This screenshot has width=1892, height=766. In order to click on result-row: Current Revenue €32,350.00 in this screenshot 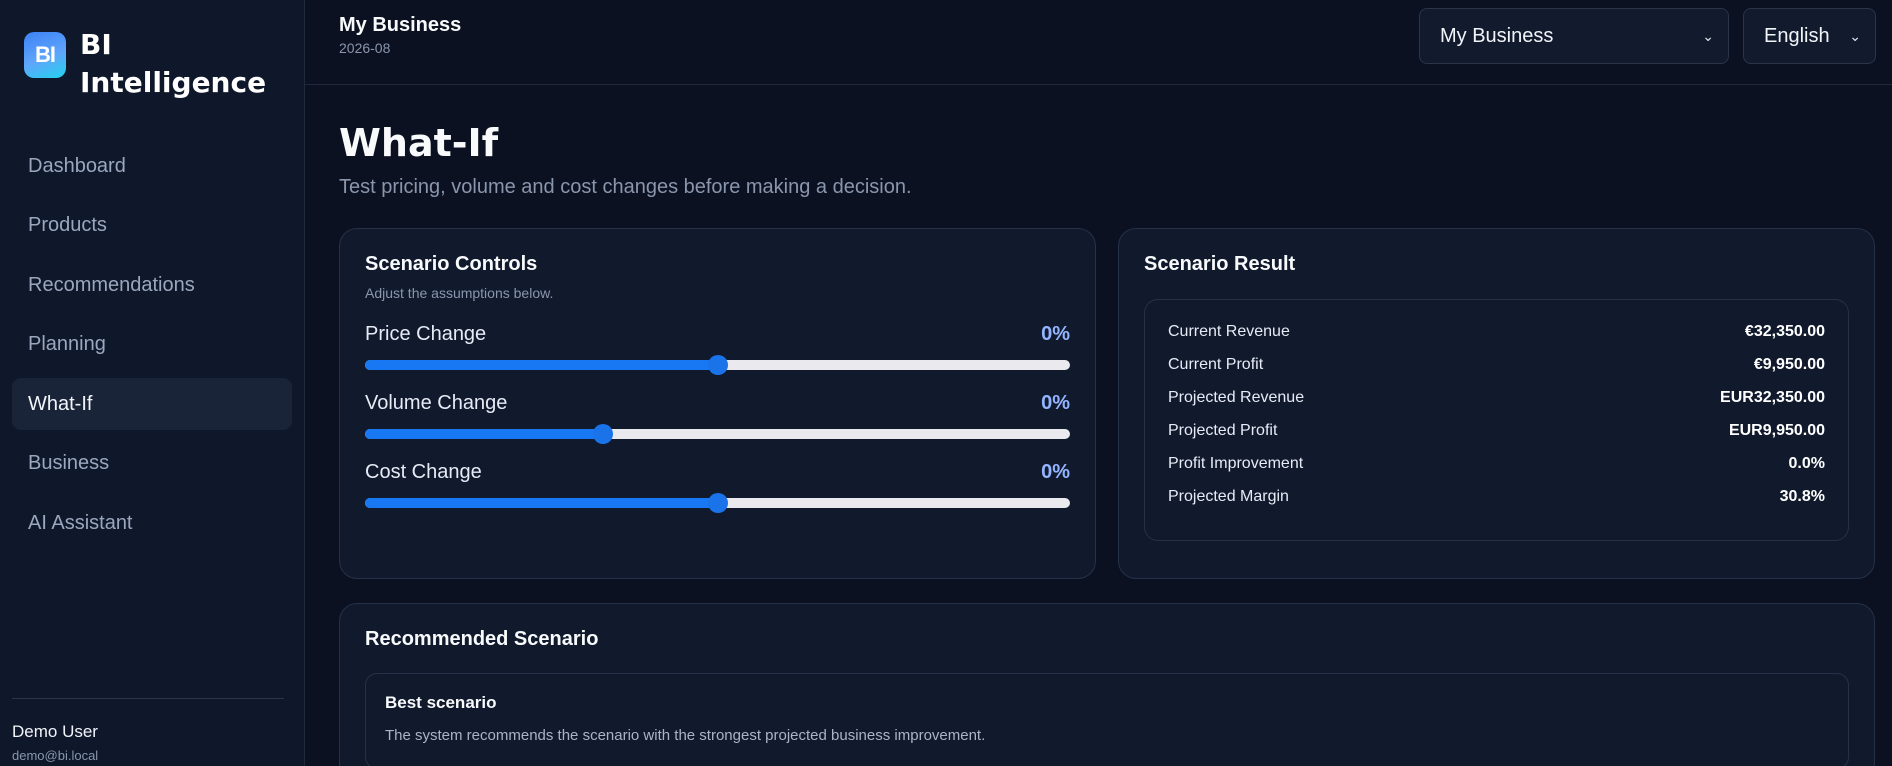, I will do `click(1496, 331)`.